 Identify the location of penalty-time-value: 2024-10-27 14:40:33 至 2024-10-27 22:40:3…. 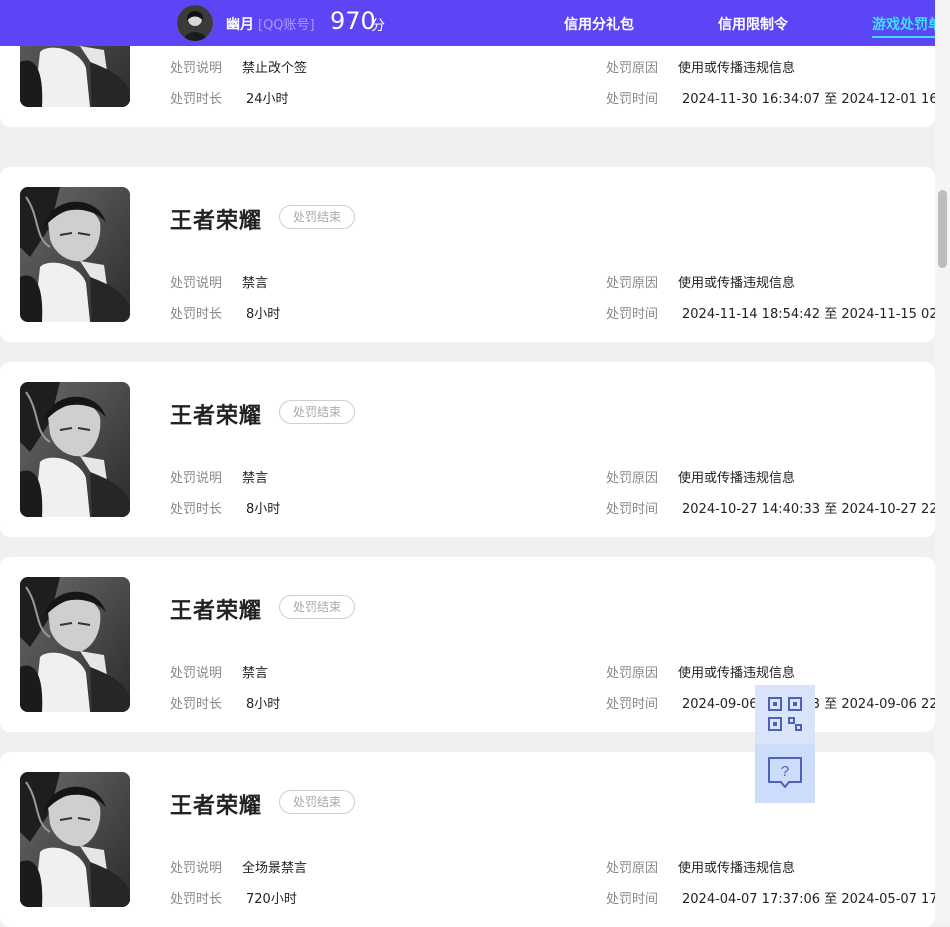
(808, 507).